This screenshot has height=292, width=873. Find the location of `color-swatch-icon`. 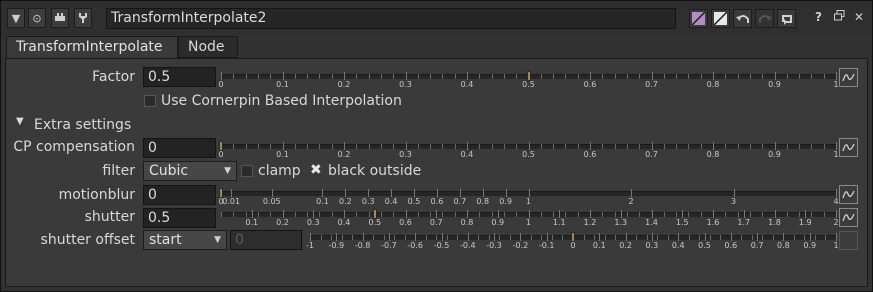

color-swatch-icon is located at coordinates (698, 18).